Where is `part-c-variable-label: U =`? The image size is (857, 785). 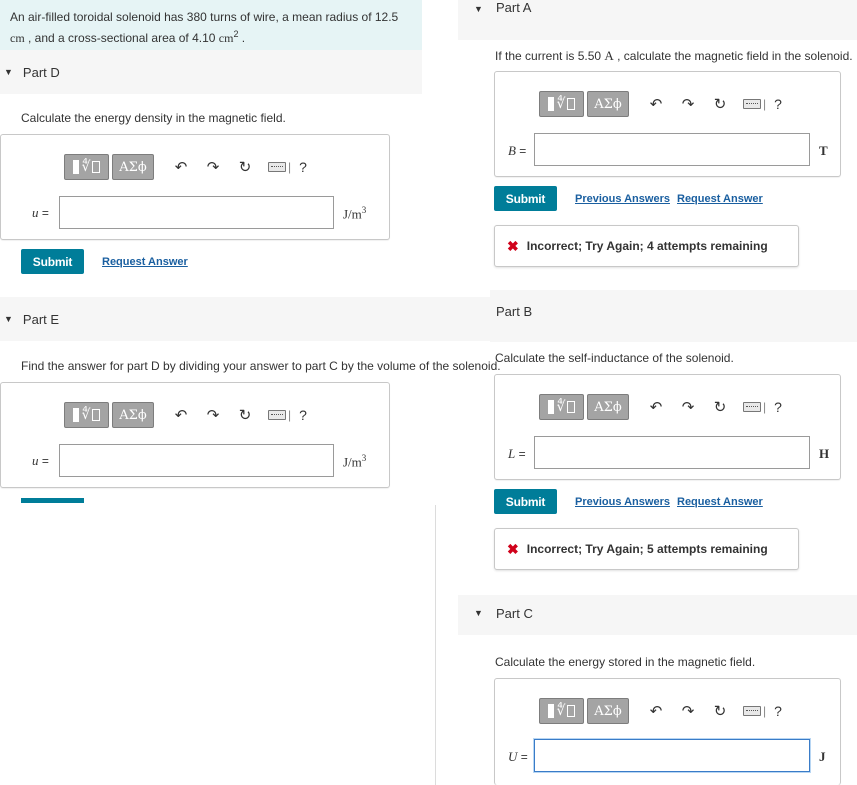
part-c-variable-label: U = is located at coordinates (518, 757).